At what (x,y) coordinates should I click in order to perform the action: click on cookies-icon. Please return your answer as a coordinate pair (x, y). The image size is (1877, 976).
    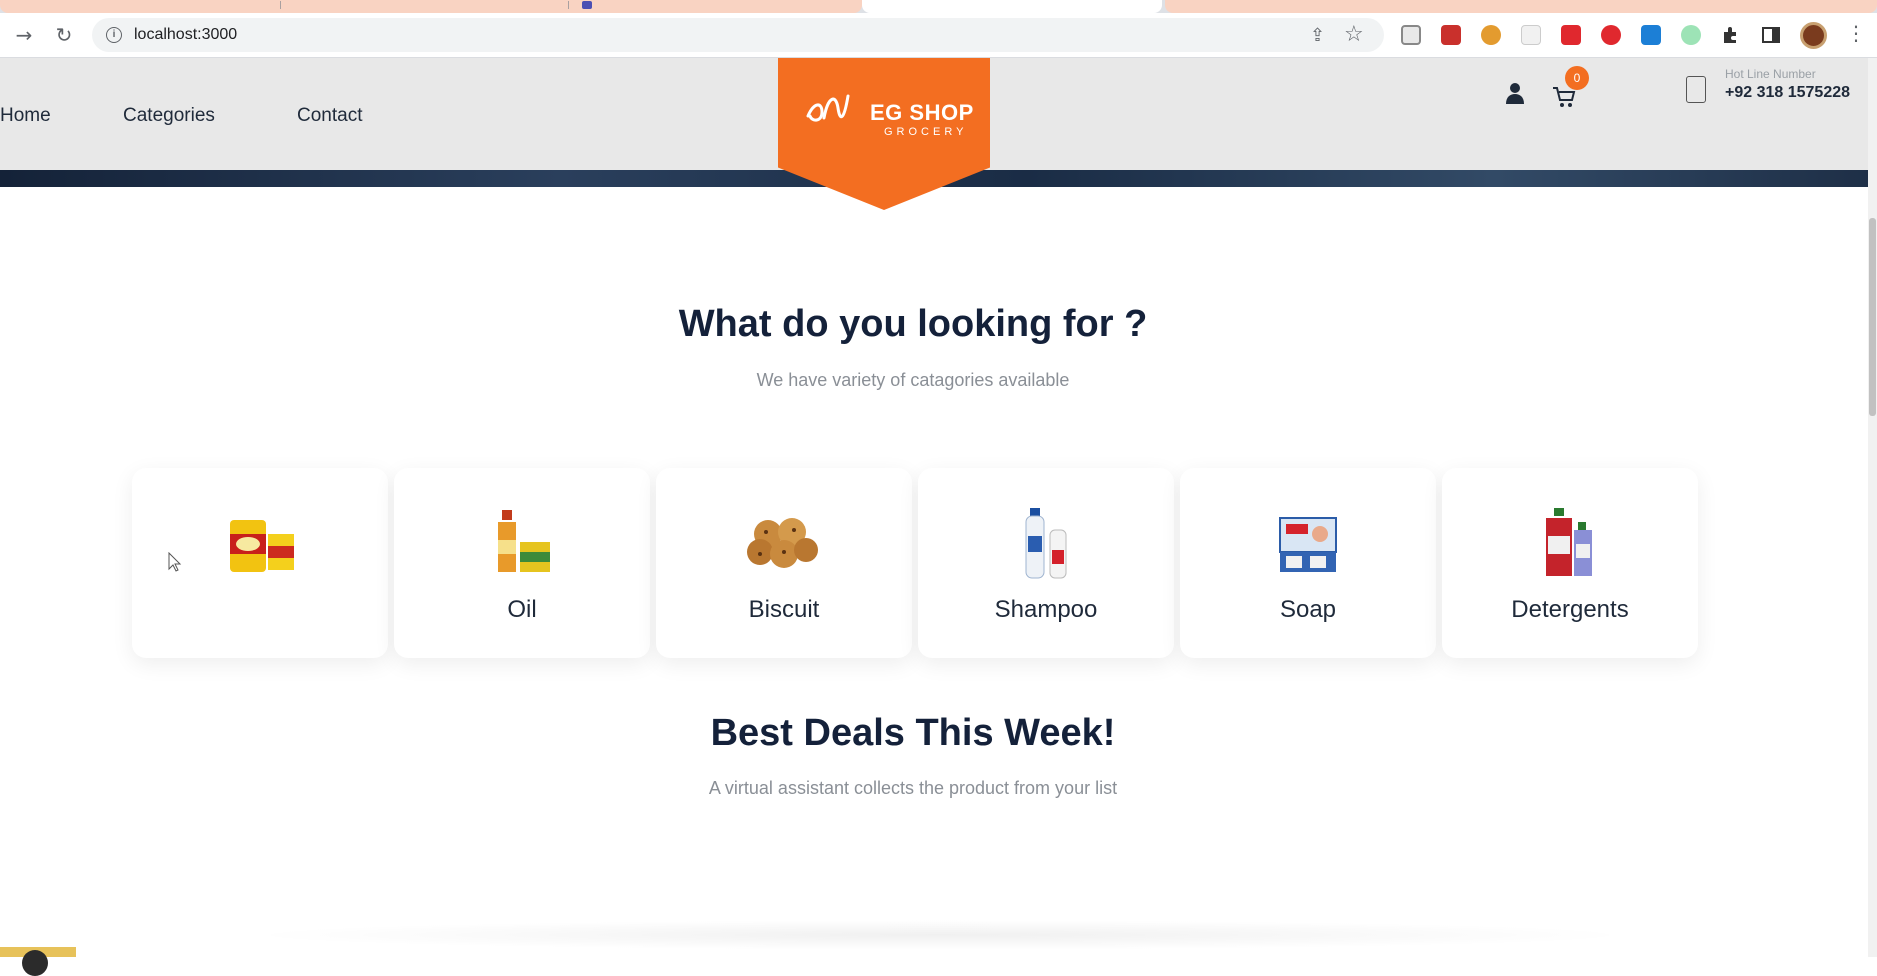
    Looking at the image, I should click on (782, 543).